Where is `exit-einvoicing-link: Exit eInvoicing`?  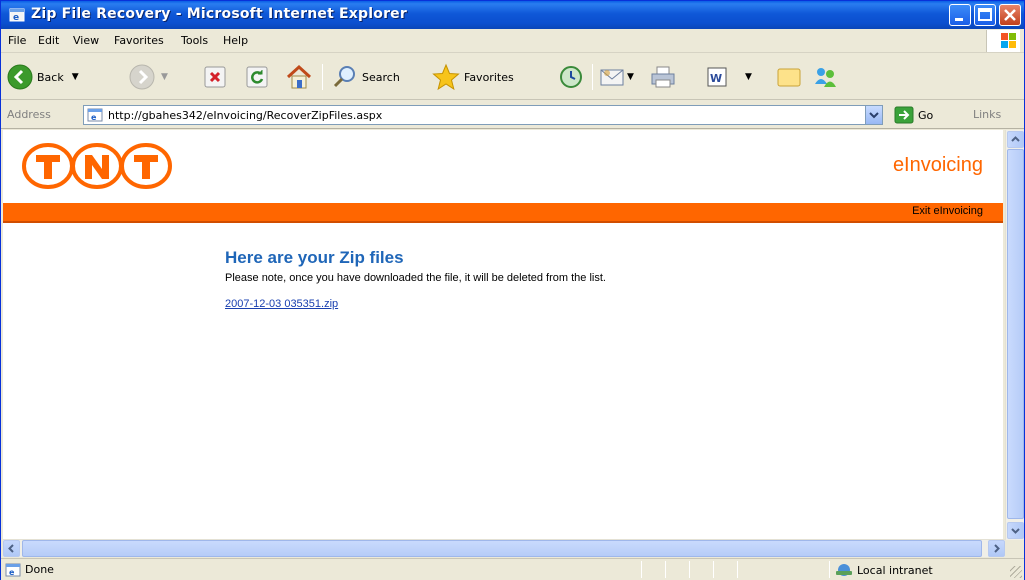
exit-einvoicing-link: Exit eInvoicing is located at coordinates (947, 211).